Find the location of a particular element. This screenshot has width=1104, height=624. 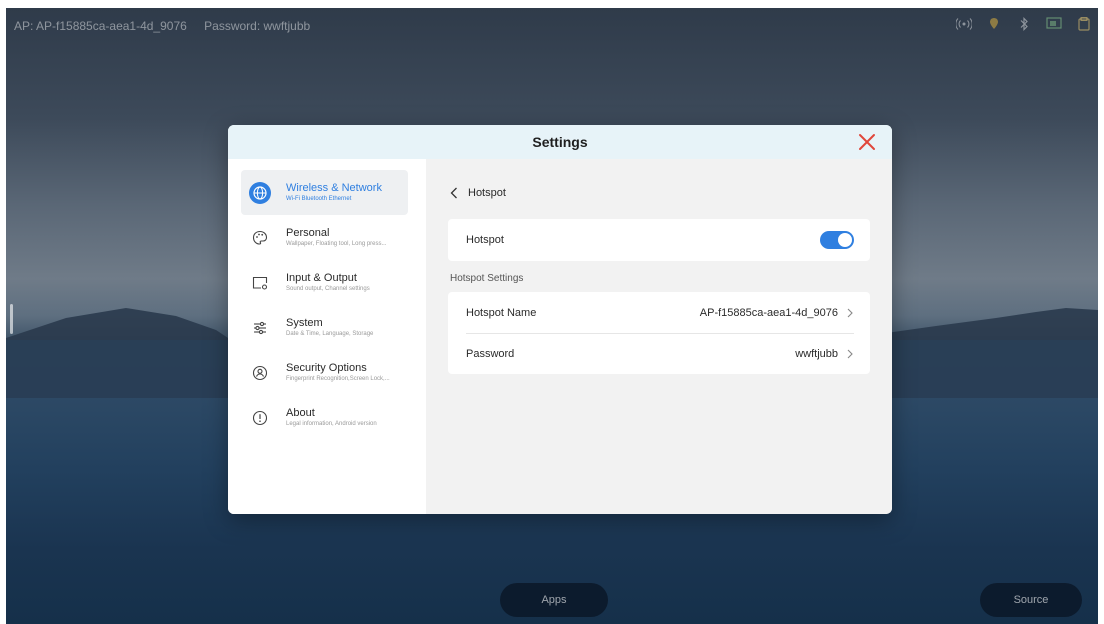

hotspot-icon is located at coordinates (964, 24).